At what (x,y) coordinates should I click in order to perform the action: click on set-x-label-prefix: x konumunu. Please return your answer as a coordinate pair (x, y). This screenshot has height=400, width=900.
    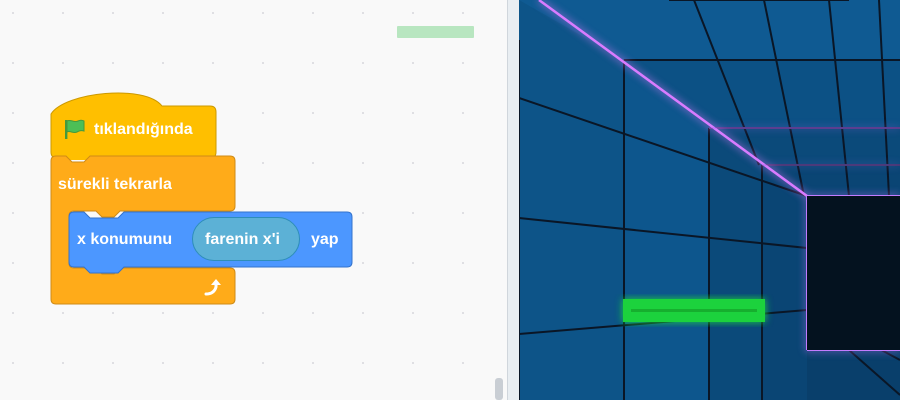
    Looking at the image, I should click on (125, 239).